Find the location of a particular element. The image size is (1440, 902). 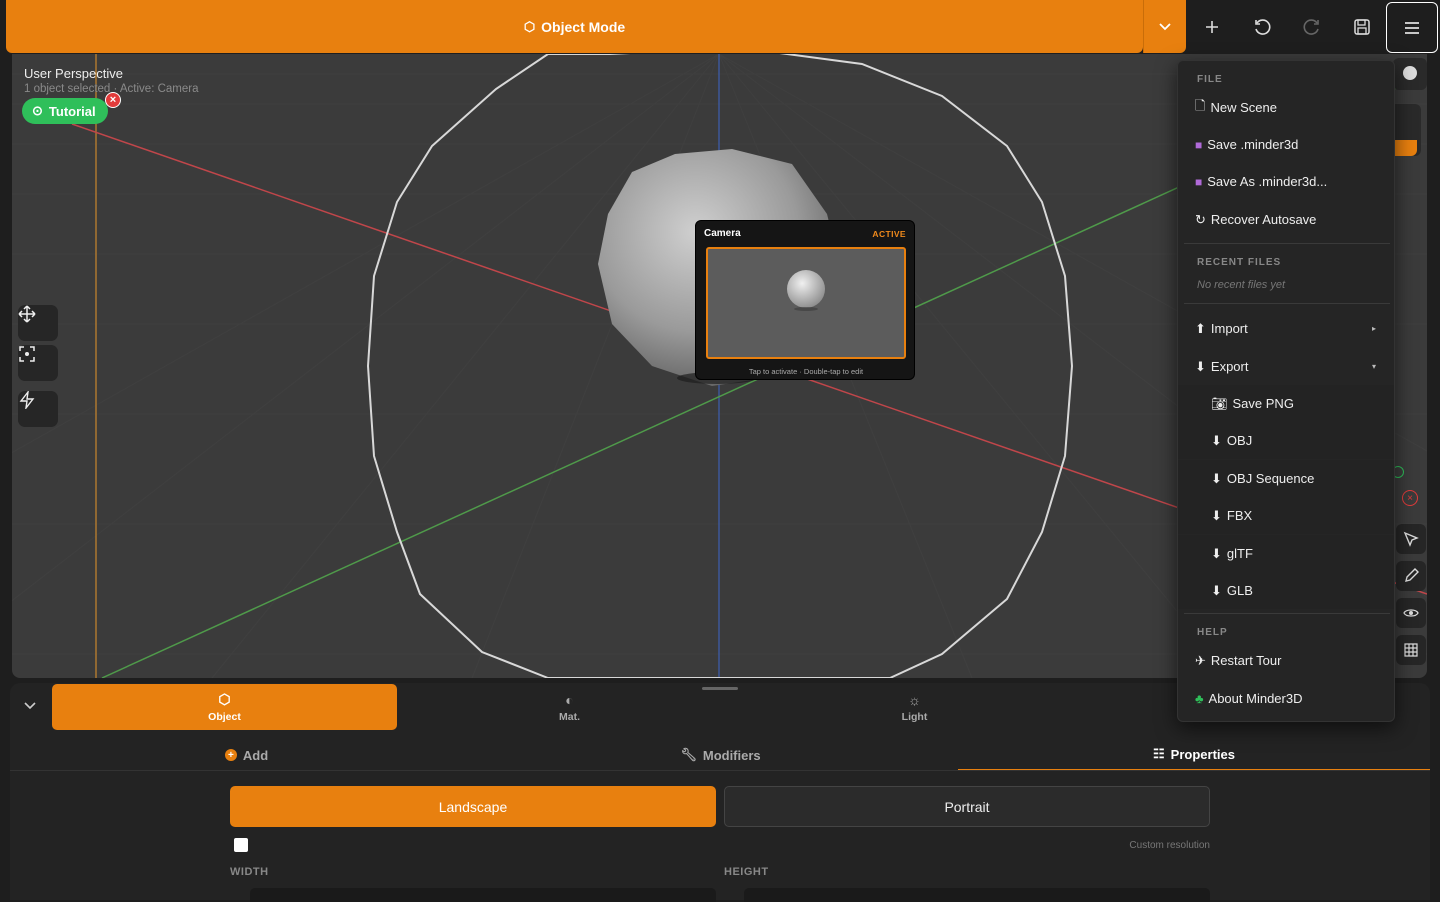

plus-circle-icon: + is located at coordinates (230, 755).